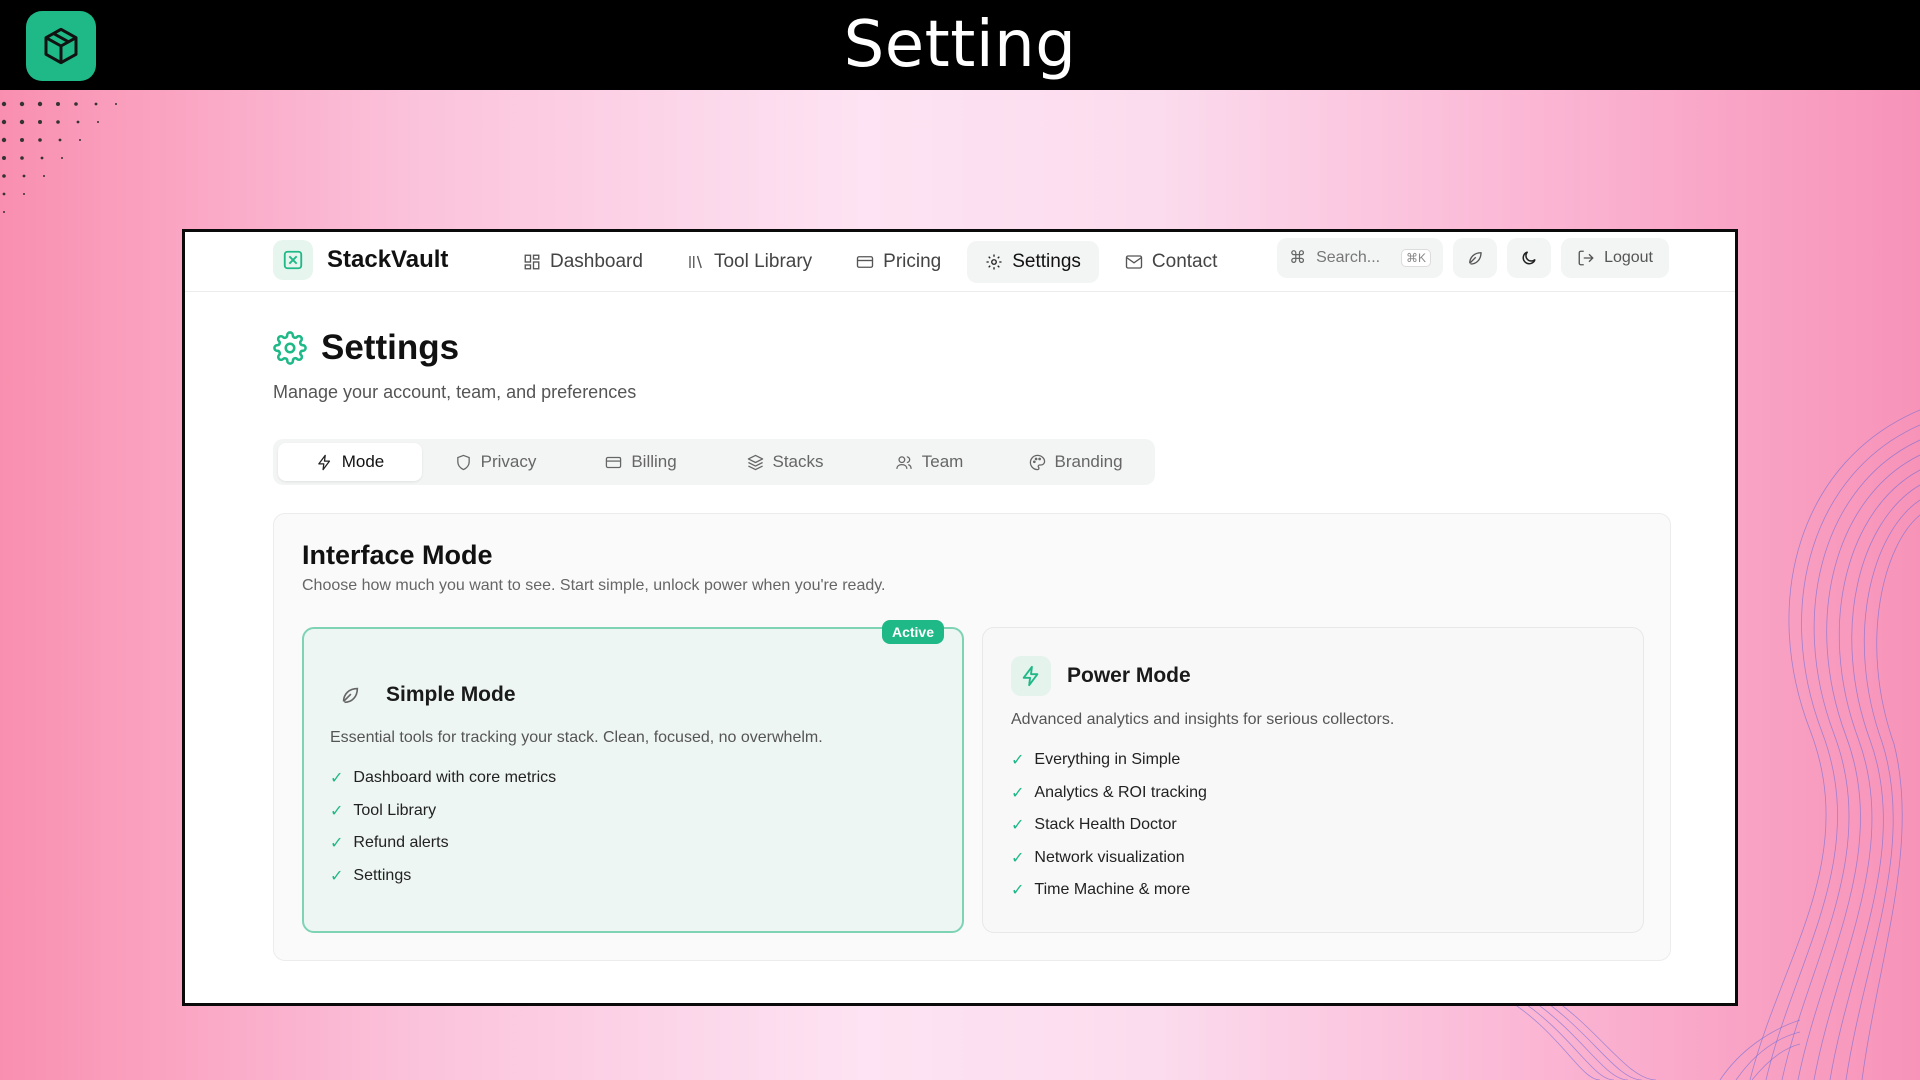 This screenshot has width=1920, height=1080. What do you see at coordinates (596, 261) in the screenshot?
I see `nav-dashboard-label: Dashboard` at bounding box center [596, 261].